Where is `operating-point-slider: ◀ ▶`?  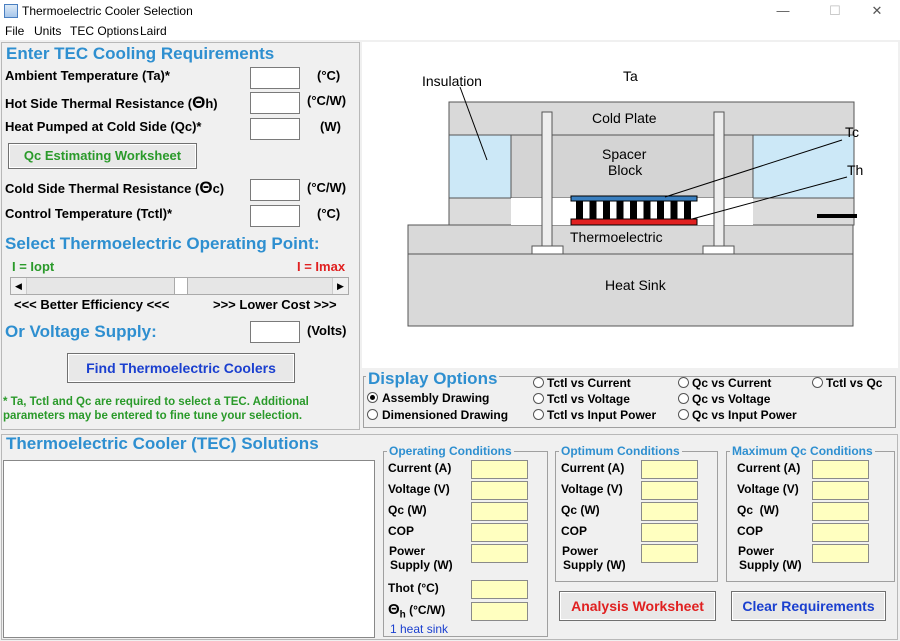
operating-point-slider: ◀ ▶ is located at coordinates (179, 286).